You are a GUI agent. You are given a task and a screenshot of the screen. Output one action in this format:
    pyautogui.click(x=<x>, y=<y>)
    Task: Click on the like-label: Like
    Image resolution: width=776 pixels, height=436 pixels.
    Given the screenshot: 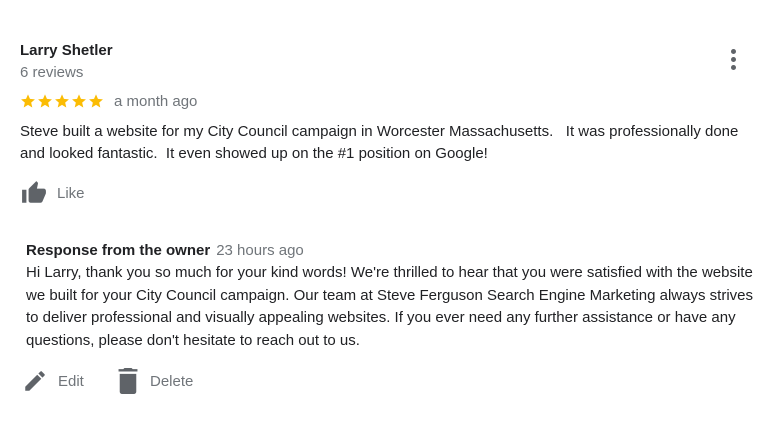 What is the action you would take?
    pyautogui.click(x=71, y=193)
    